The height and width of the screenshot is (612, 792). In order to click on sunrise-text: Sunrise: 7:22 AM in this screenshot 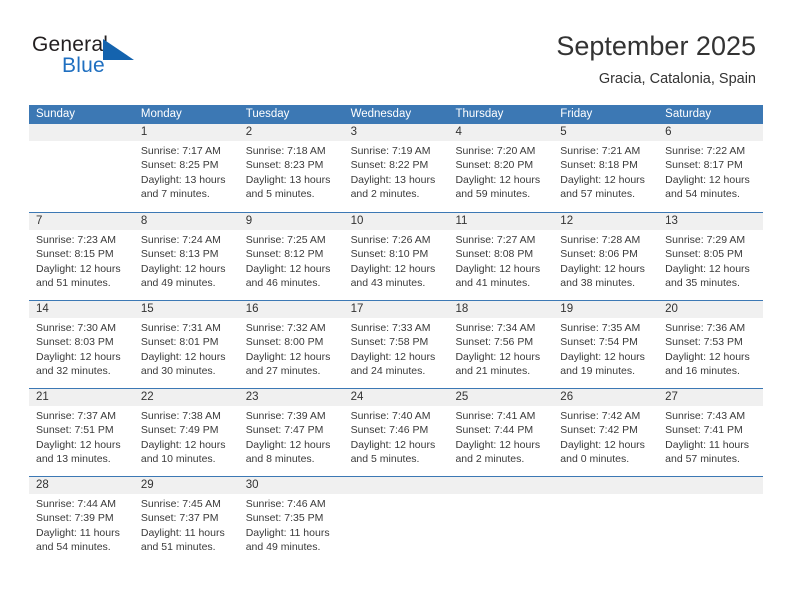, I will do `click(705, 151)`.